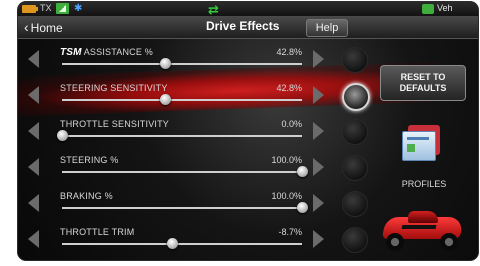 The image size is (480, 266). I want to click on profiles-icon-front, so click(419, 146).